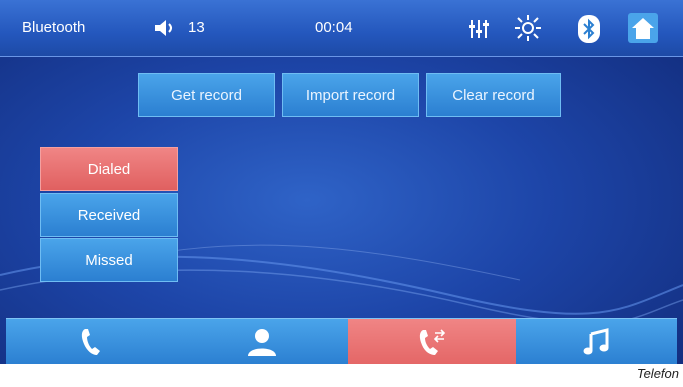  I want to click on dock-call-log-button, so click(432, 341).